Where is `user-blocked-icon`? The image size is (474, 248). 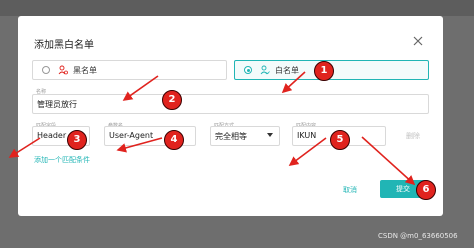 user-blocked-icon is located at coordinates (63, 70).